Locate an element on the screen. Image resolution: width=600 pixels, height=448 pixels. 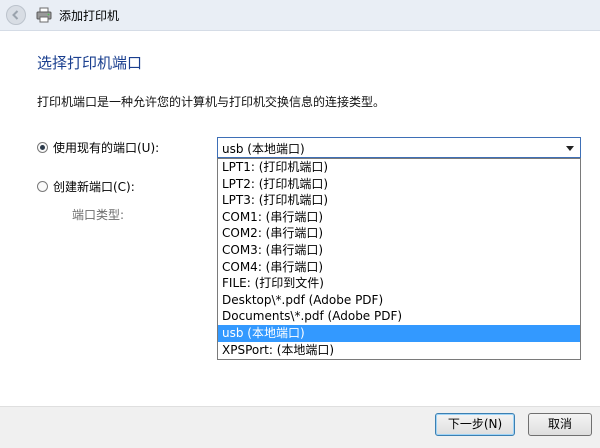
port-option: COM3: (串行端口) is located at coordinates (399, 250).